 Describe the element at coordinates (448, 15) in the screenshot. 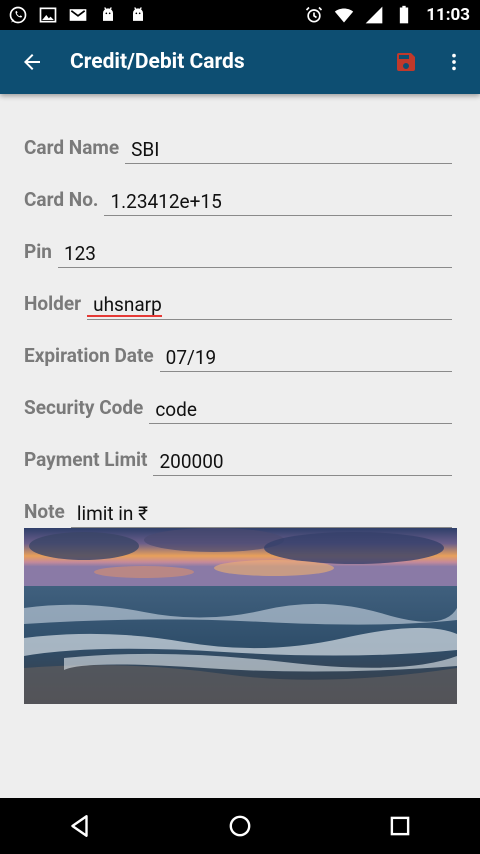

I see `status-clock: 11:03` at that location.